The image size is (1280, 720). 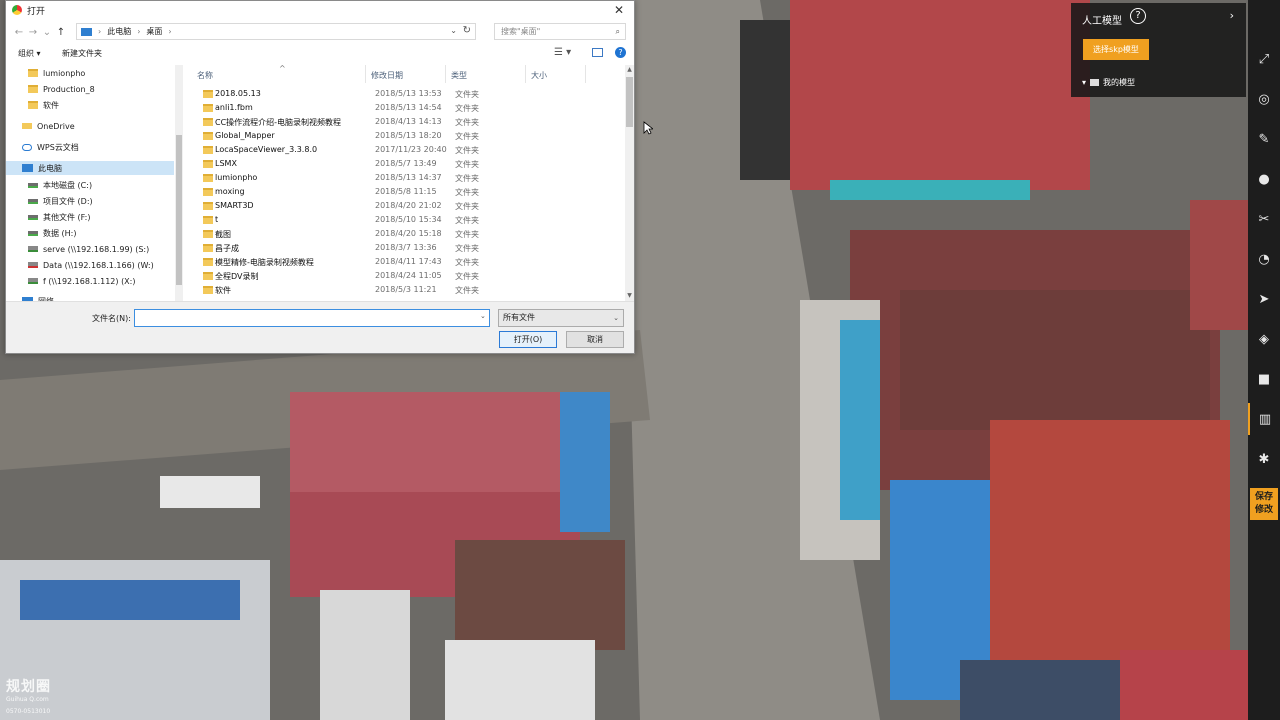 I want to click on nav-item-software: 软件, so click(x=43, y=105).